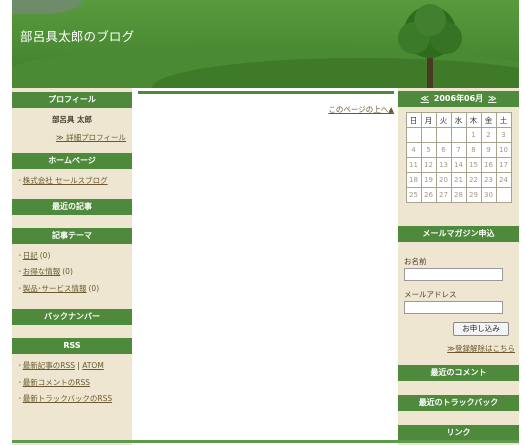 This screenshot has height=445, width=525. Describe the element at coordinates (503, 180) in the screenshot. I see `day-cell: 24` at that location.